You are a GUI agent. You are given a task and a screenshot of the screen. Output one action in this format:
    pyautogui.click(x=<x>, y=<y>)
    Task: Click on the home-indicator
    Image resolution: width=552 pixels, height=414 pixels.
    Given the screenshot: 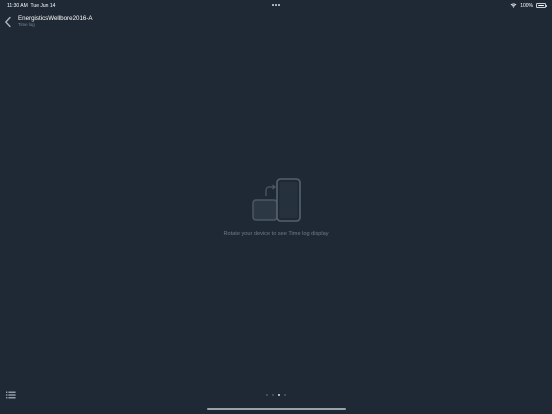 What is the action you would take?
    pyautogui.click(x=276, y=408)
    